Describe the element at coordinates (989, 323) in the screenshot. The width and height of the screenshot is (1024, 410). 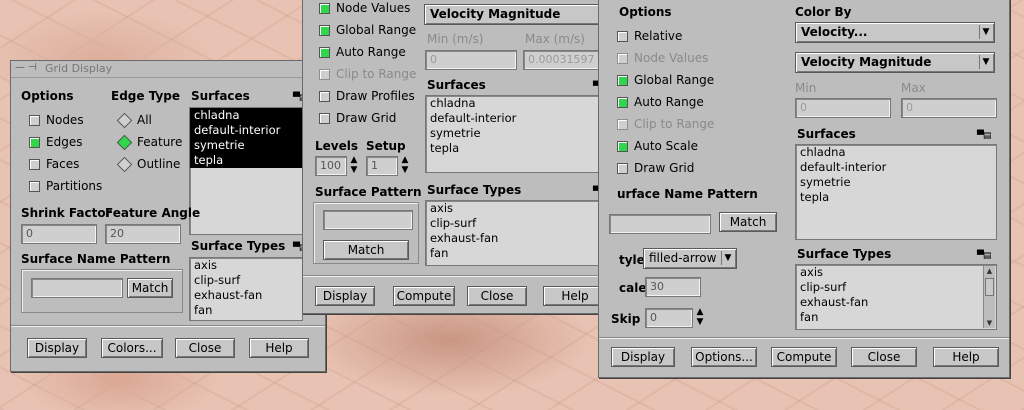
I see `scroll-down-icon: ▼` at that location.